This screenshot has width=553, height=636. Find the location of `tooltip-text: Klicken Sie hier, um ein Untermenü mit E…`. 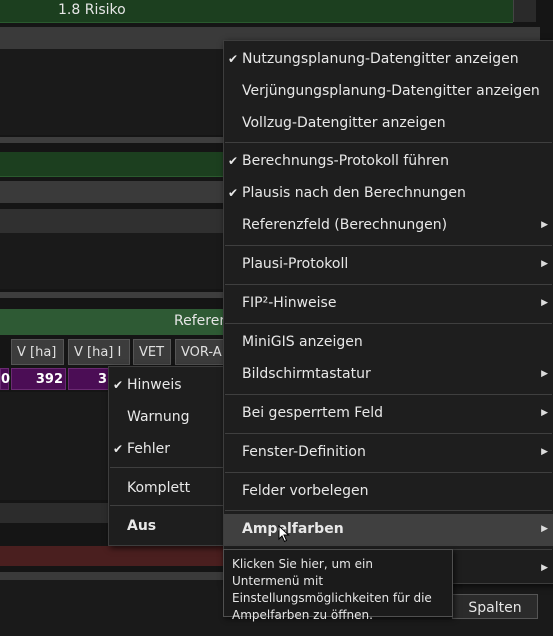

tooltip-text: Klicken Sie hier, um ein Untermenü mit E… is located at coordinates (332, 589).